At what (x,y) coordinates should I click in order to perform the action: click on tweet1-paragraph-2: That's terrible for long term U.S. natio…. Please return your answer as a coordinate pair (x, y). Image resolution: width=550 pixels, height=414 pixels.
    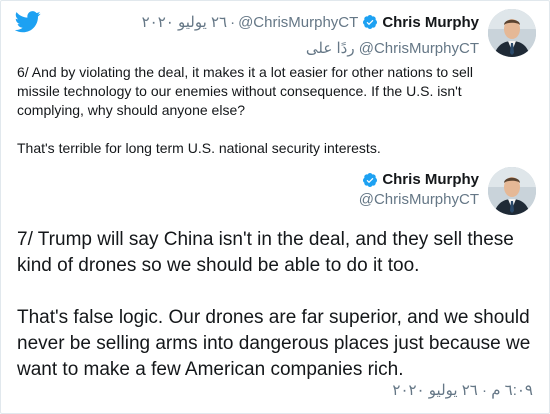
    Looking at the image, I should click on (199, 148).